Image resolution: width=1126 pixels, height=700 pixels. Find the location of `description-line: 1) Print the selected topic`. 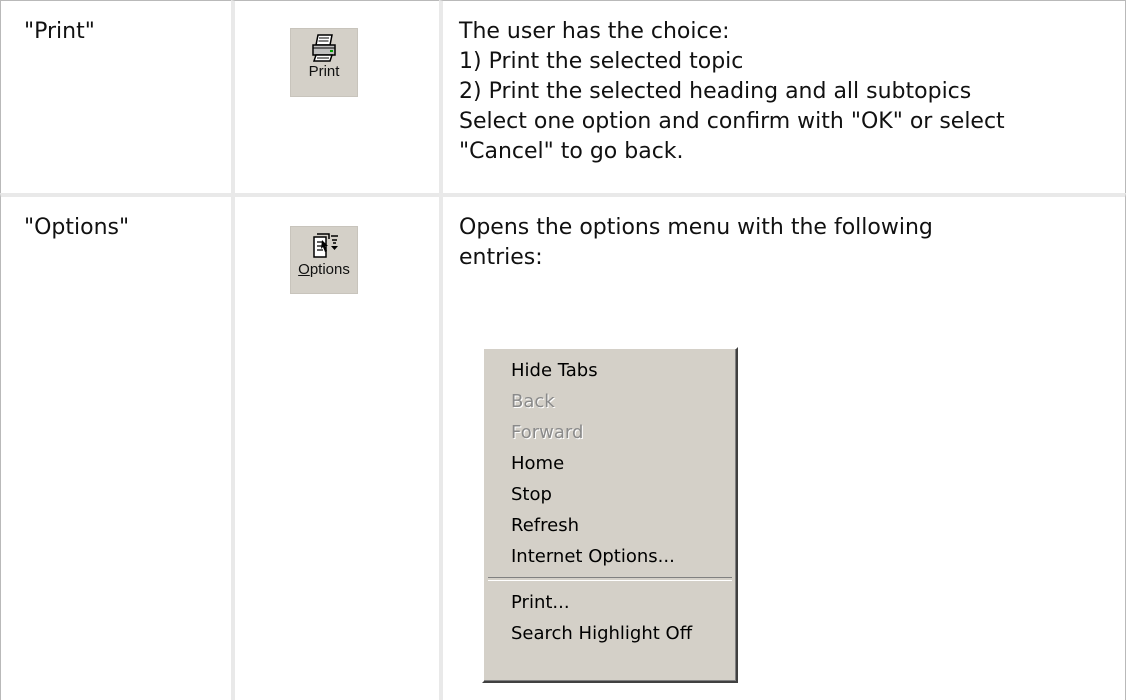

description-line: 1) Print the selected topic is located at coordinates (601, 61).